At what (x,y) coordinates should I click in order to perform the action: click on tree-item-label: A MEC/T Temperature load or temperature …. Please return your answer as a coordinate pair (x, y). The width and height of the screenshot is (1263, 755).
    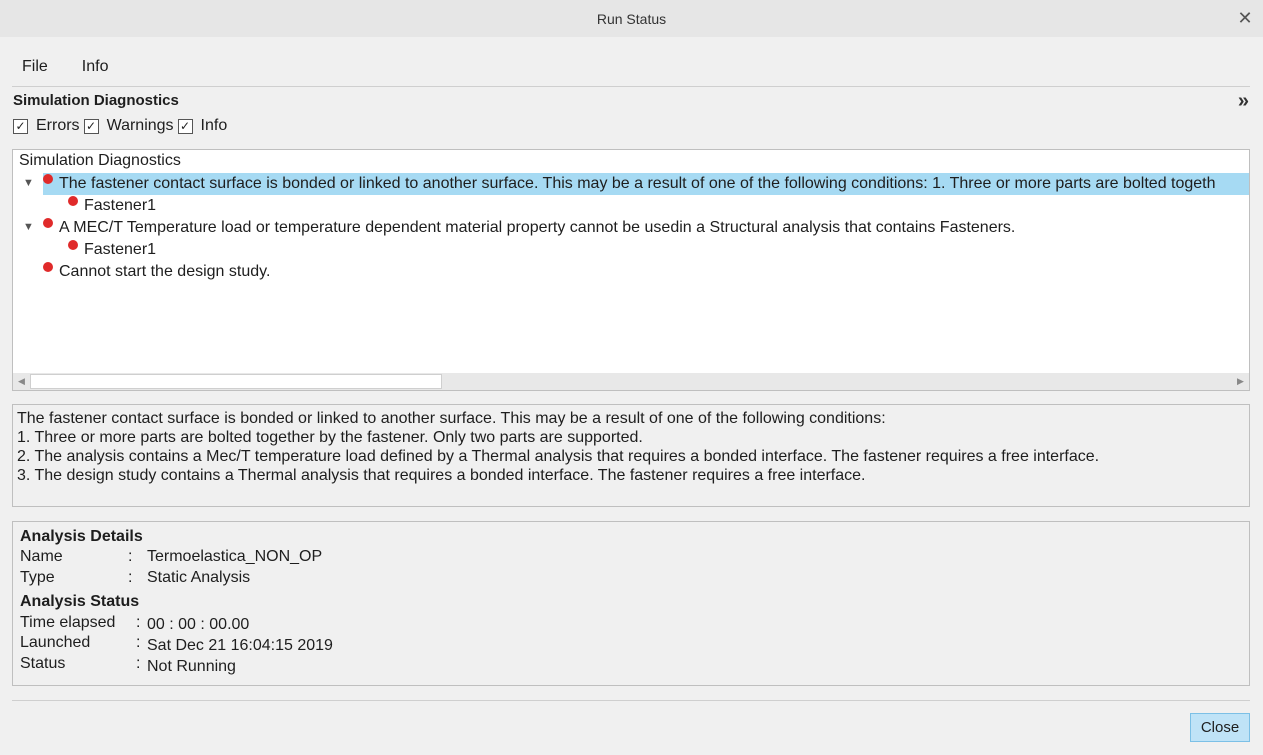
    Looking at the image, I should click on (537, 227).